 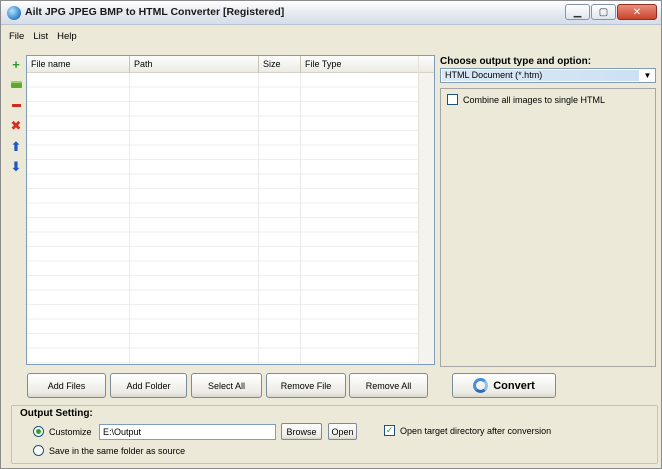 What do you see at coordinates (56, 413) in the screenshot?
I see `output-setting-title: Output Setting:` at bounding box center [56, 413].